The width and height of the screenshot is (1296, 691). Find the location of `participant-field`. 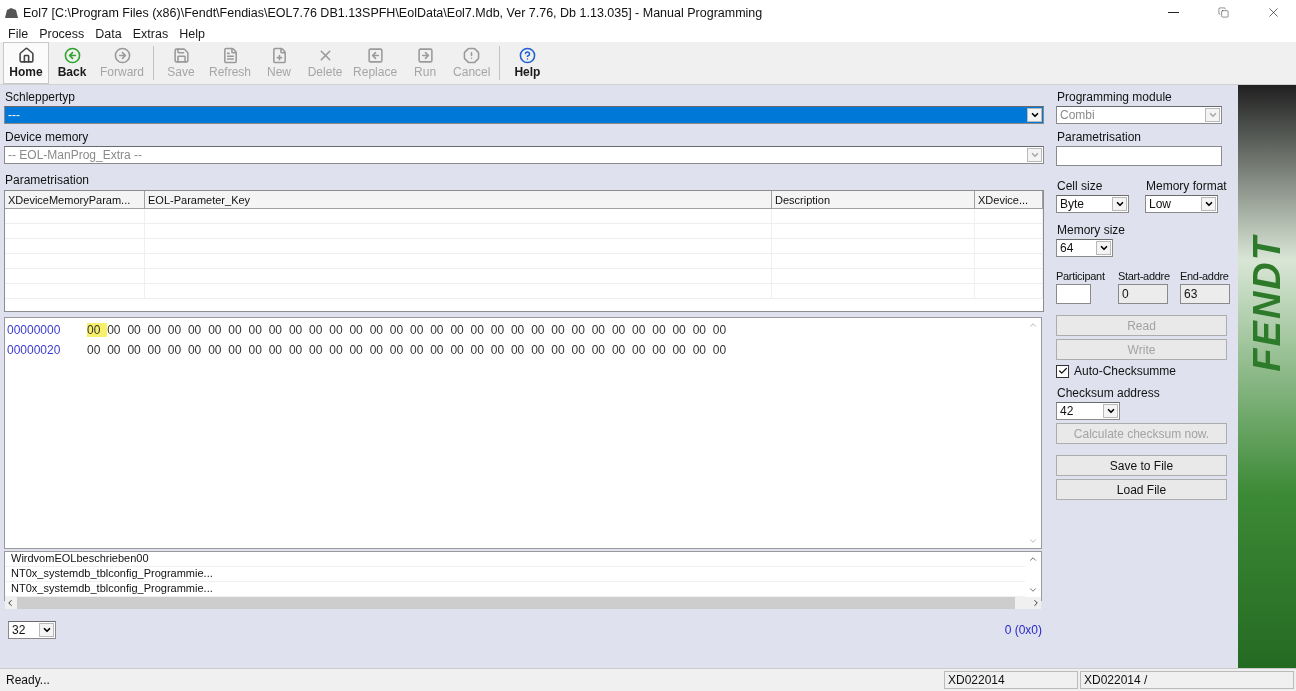

participant-field is located at coordinates (1073, 294).